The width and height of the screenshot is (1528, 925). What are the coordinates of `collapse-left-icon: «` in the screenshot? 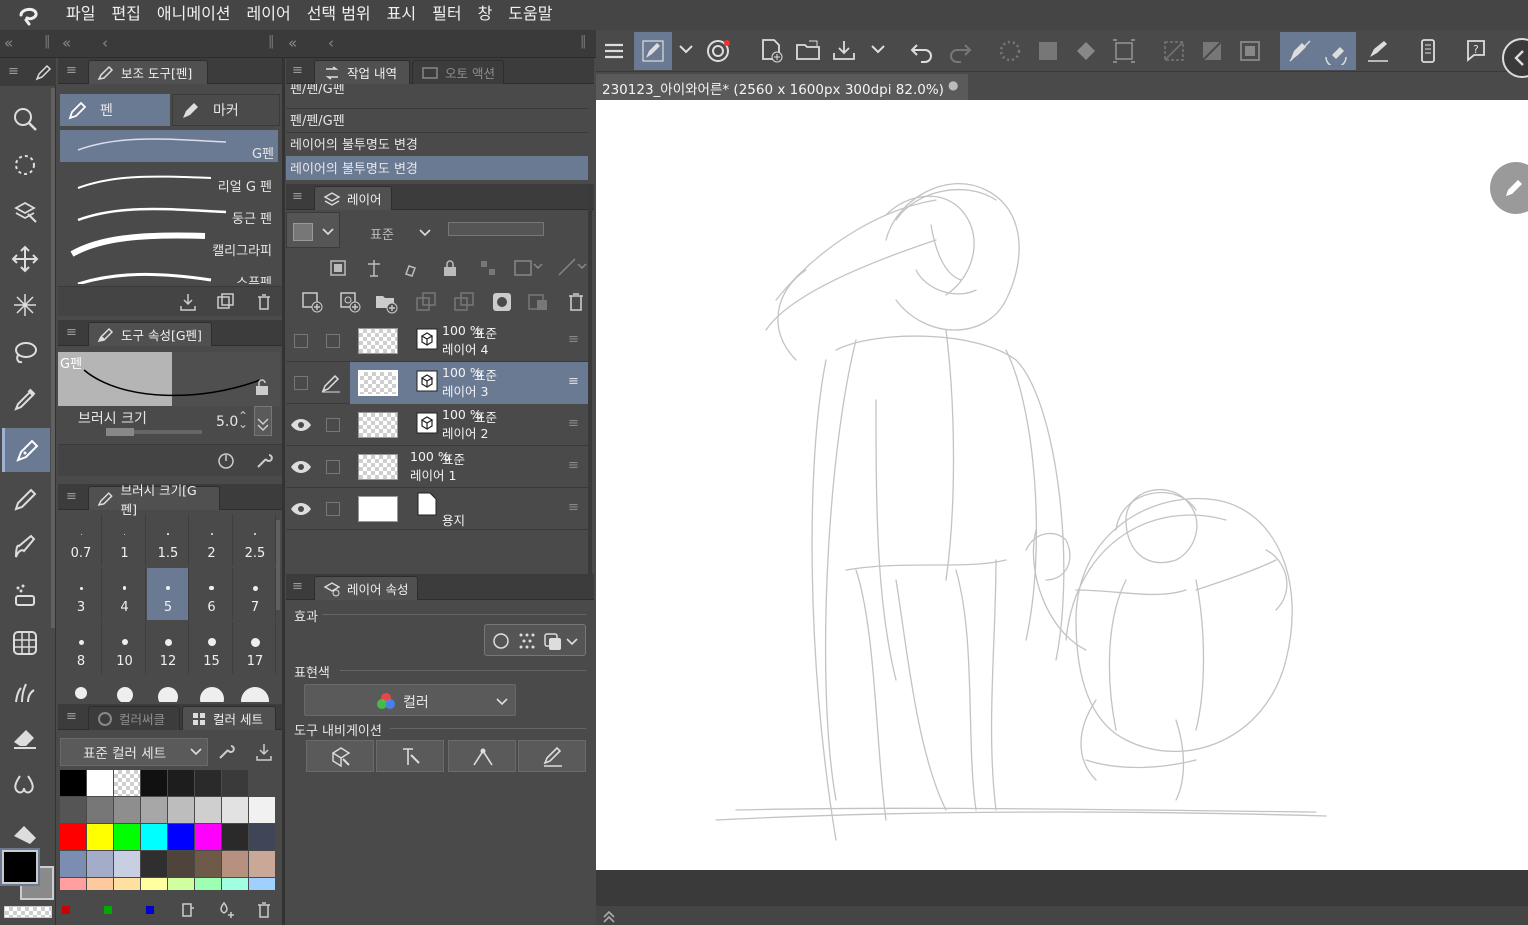 It's located at (8, 43).